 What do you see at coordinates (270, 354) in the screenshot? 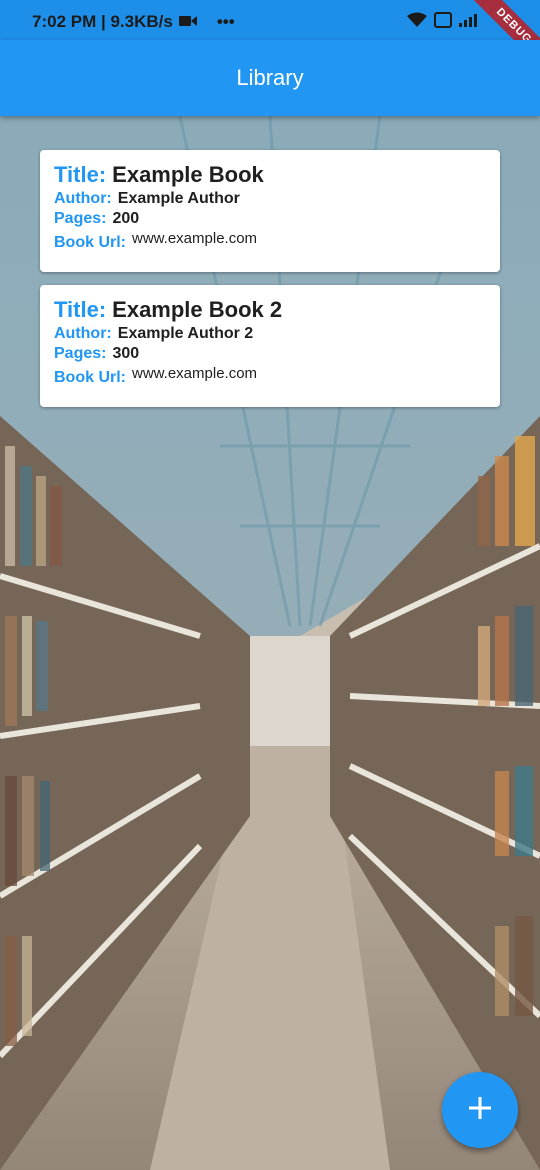
I see `book-pages-row: Pages: 300` at bounding box center [270, 354].